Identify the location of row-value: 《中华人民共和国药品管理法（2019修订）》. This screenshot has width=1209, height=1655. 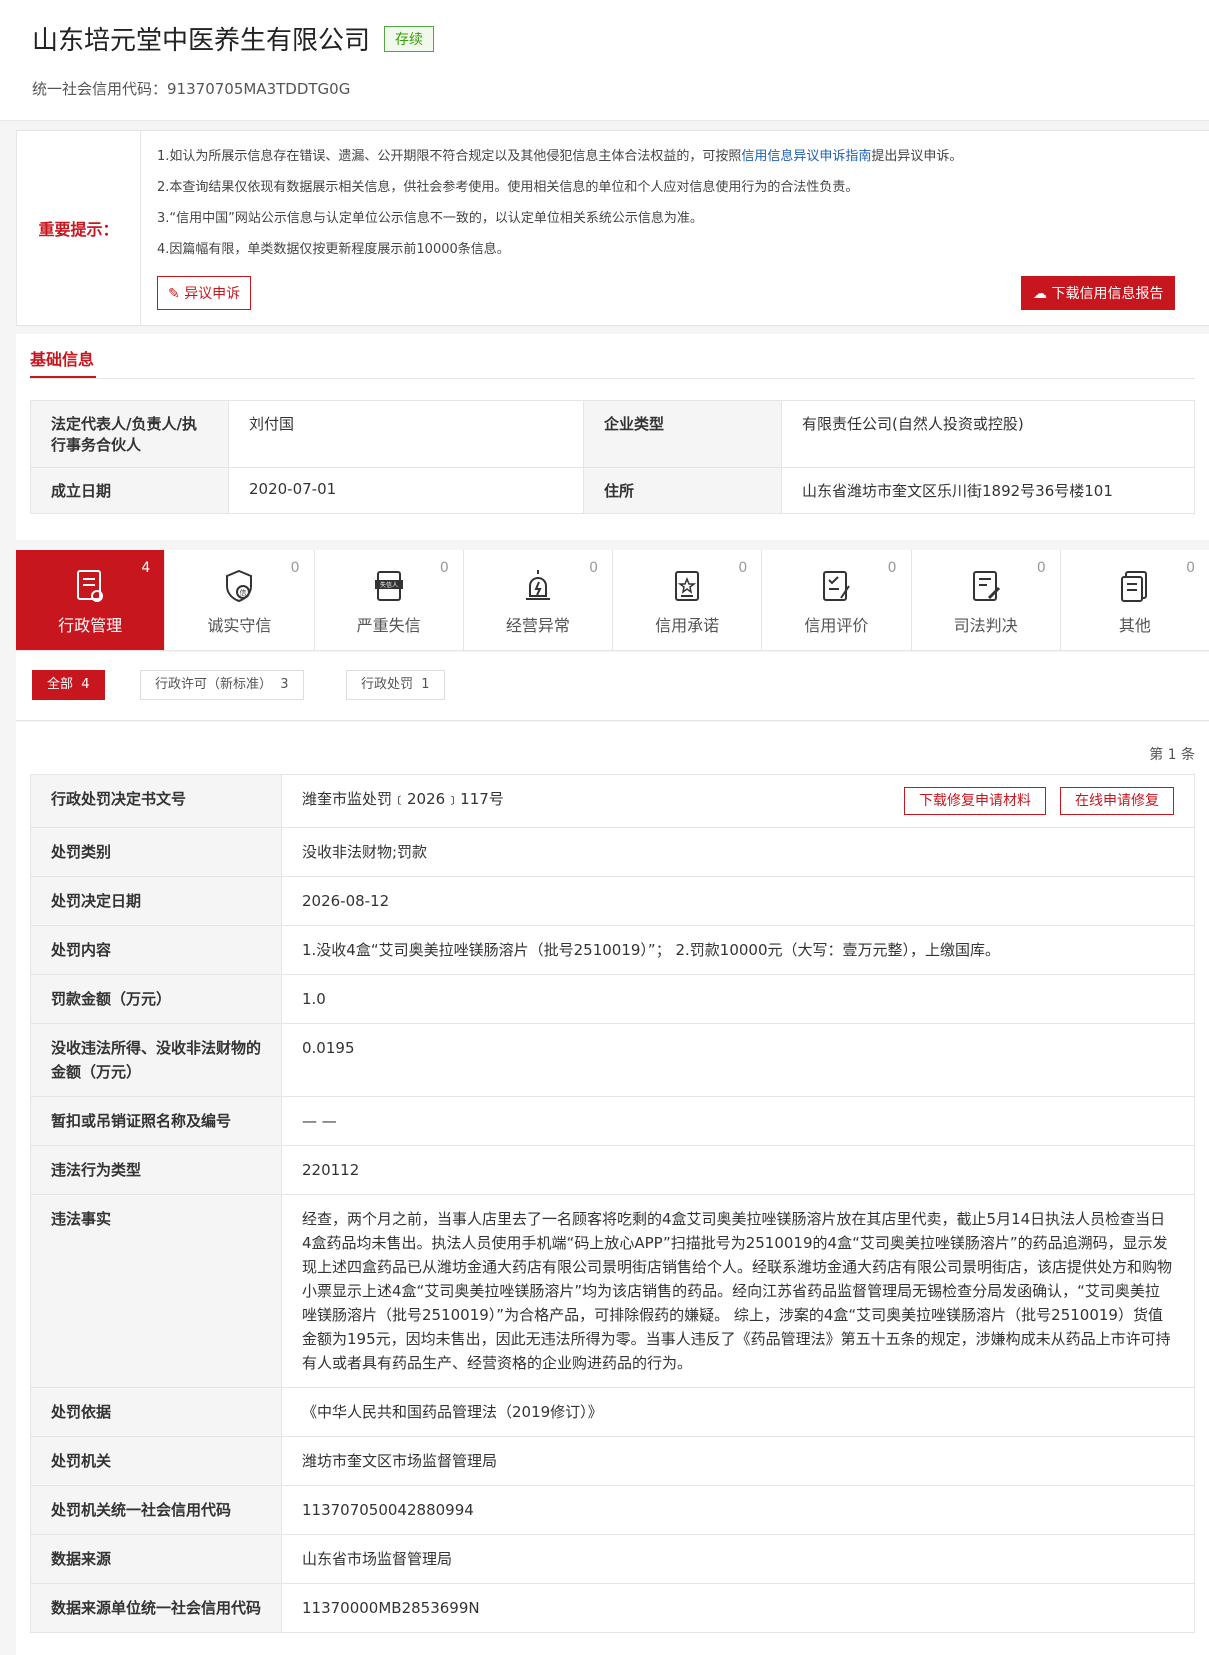
(738, 1412).